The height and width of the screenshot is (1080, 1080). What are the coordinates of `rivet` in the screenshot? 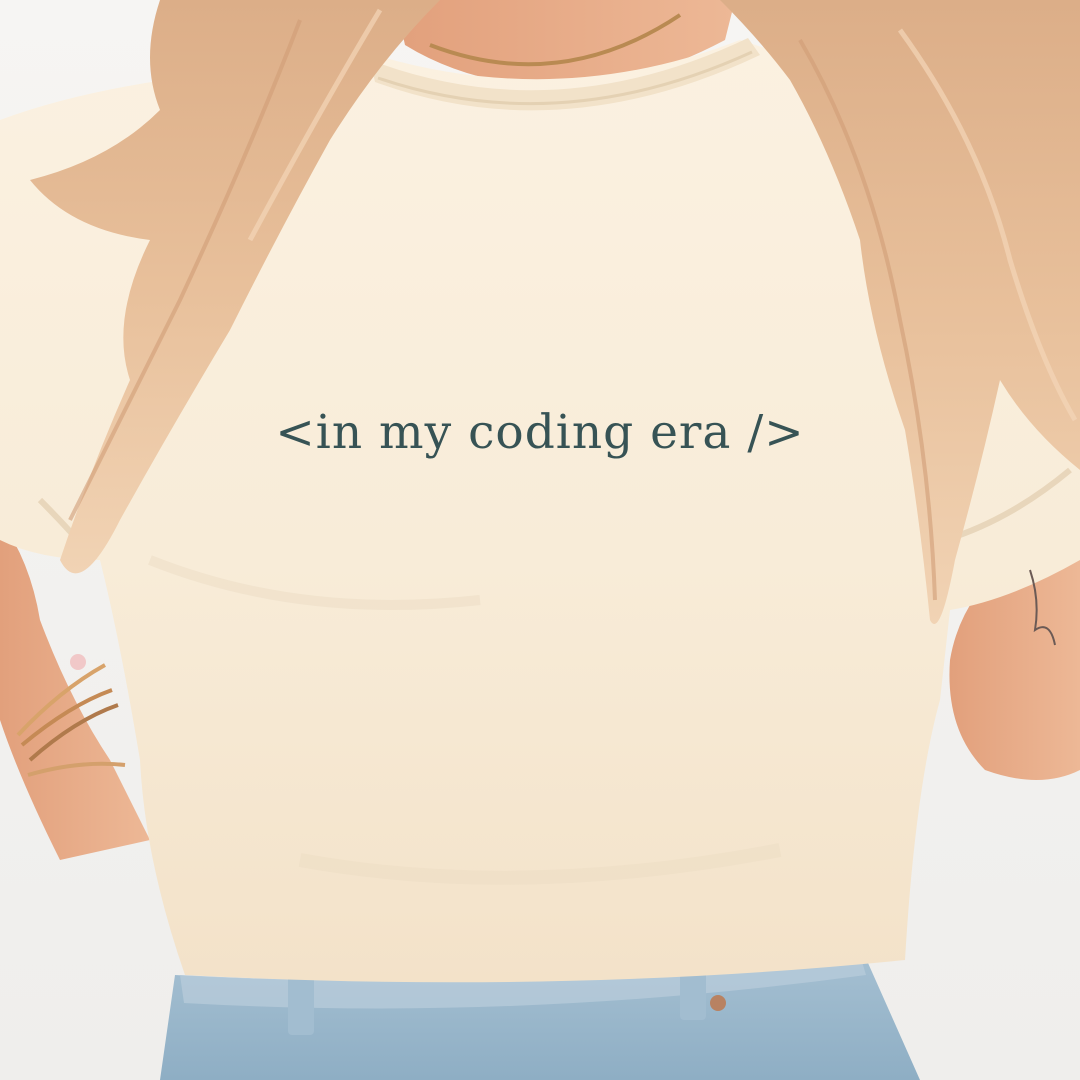 It's located at (718, 1003).